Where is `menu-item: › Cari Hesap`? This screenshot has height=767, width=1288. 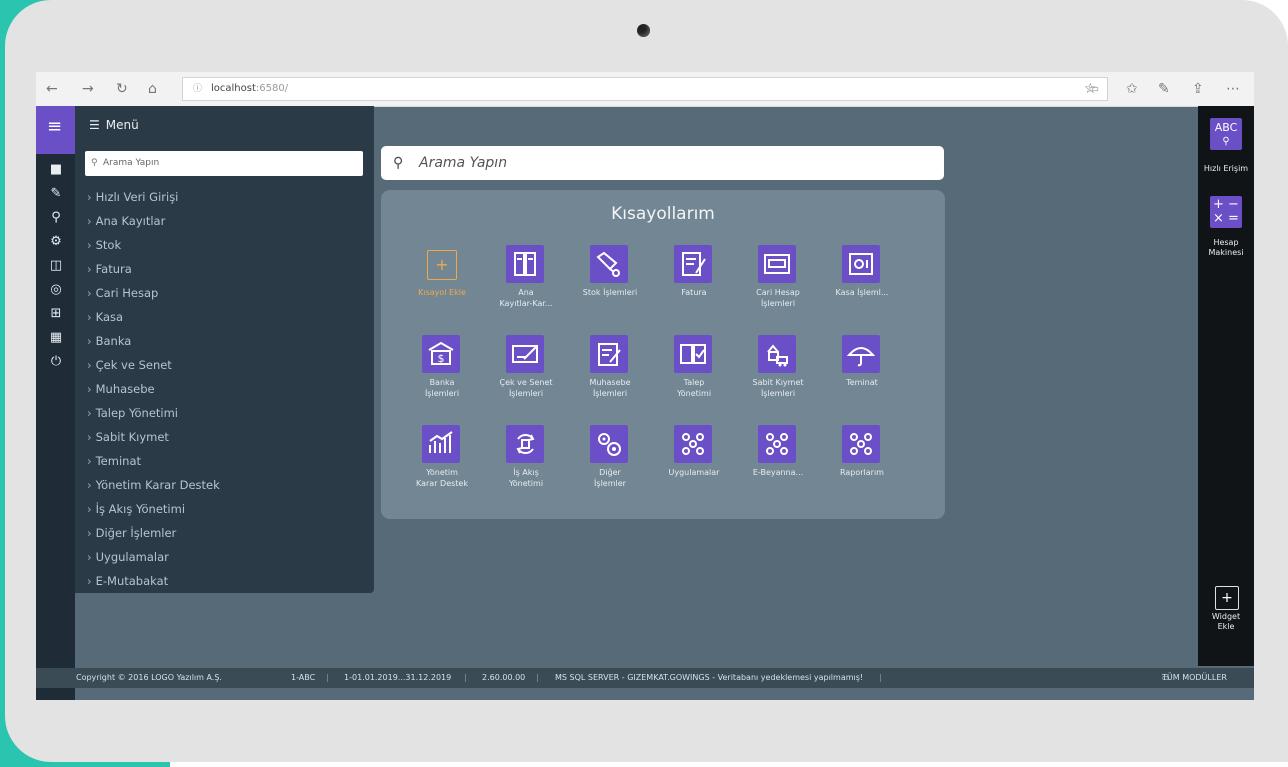
menu-item: › Cari Hesap is located at coordinates (122, 293).